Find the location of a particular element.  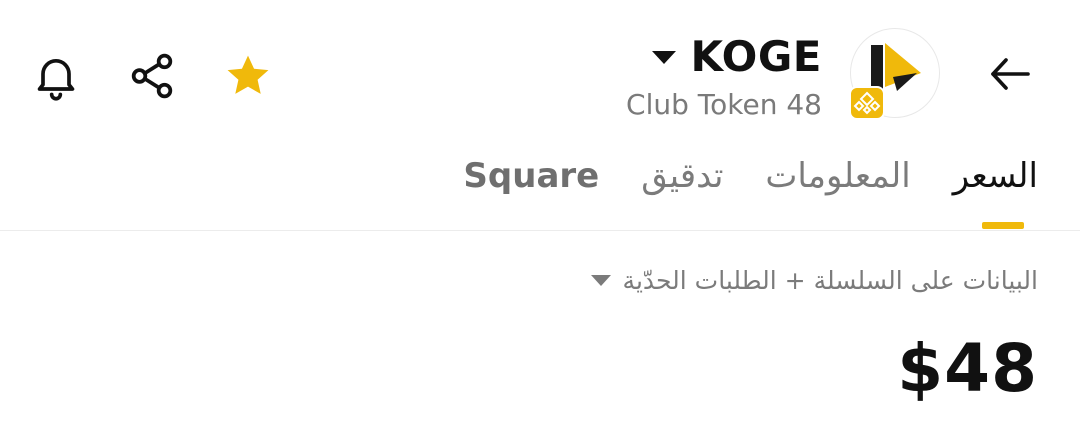

token-selector: KOGE is located at coordinates (737, 56).